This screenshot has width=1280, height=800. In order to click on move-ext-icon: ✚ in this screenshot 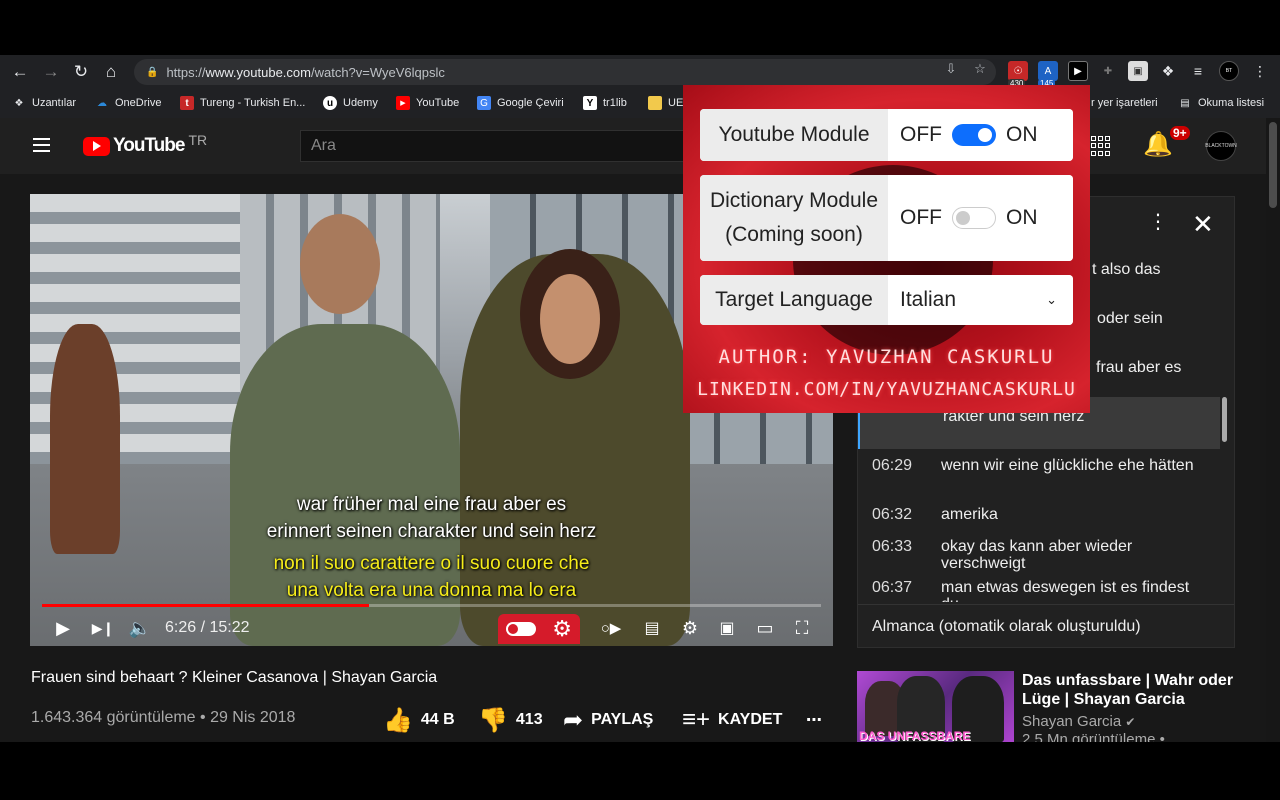, I will do `click(1108, 71)`.